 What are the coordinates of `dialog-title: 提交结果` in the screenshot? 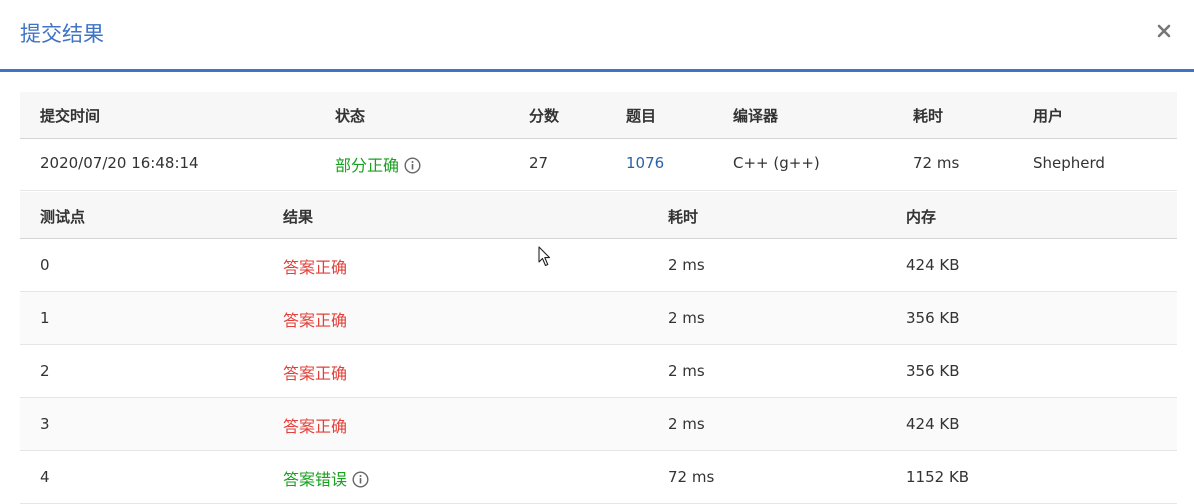 It's located at (62, 34).